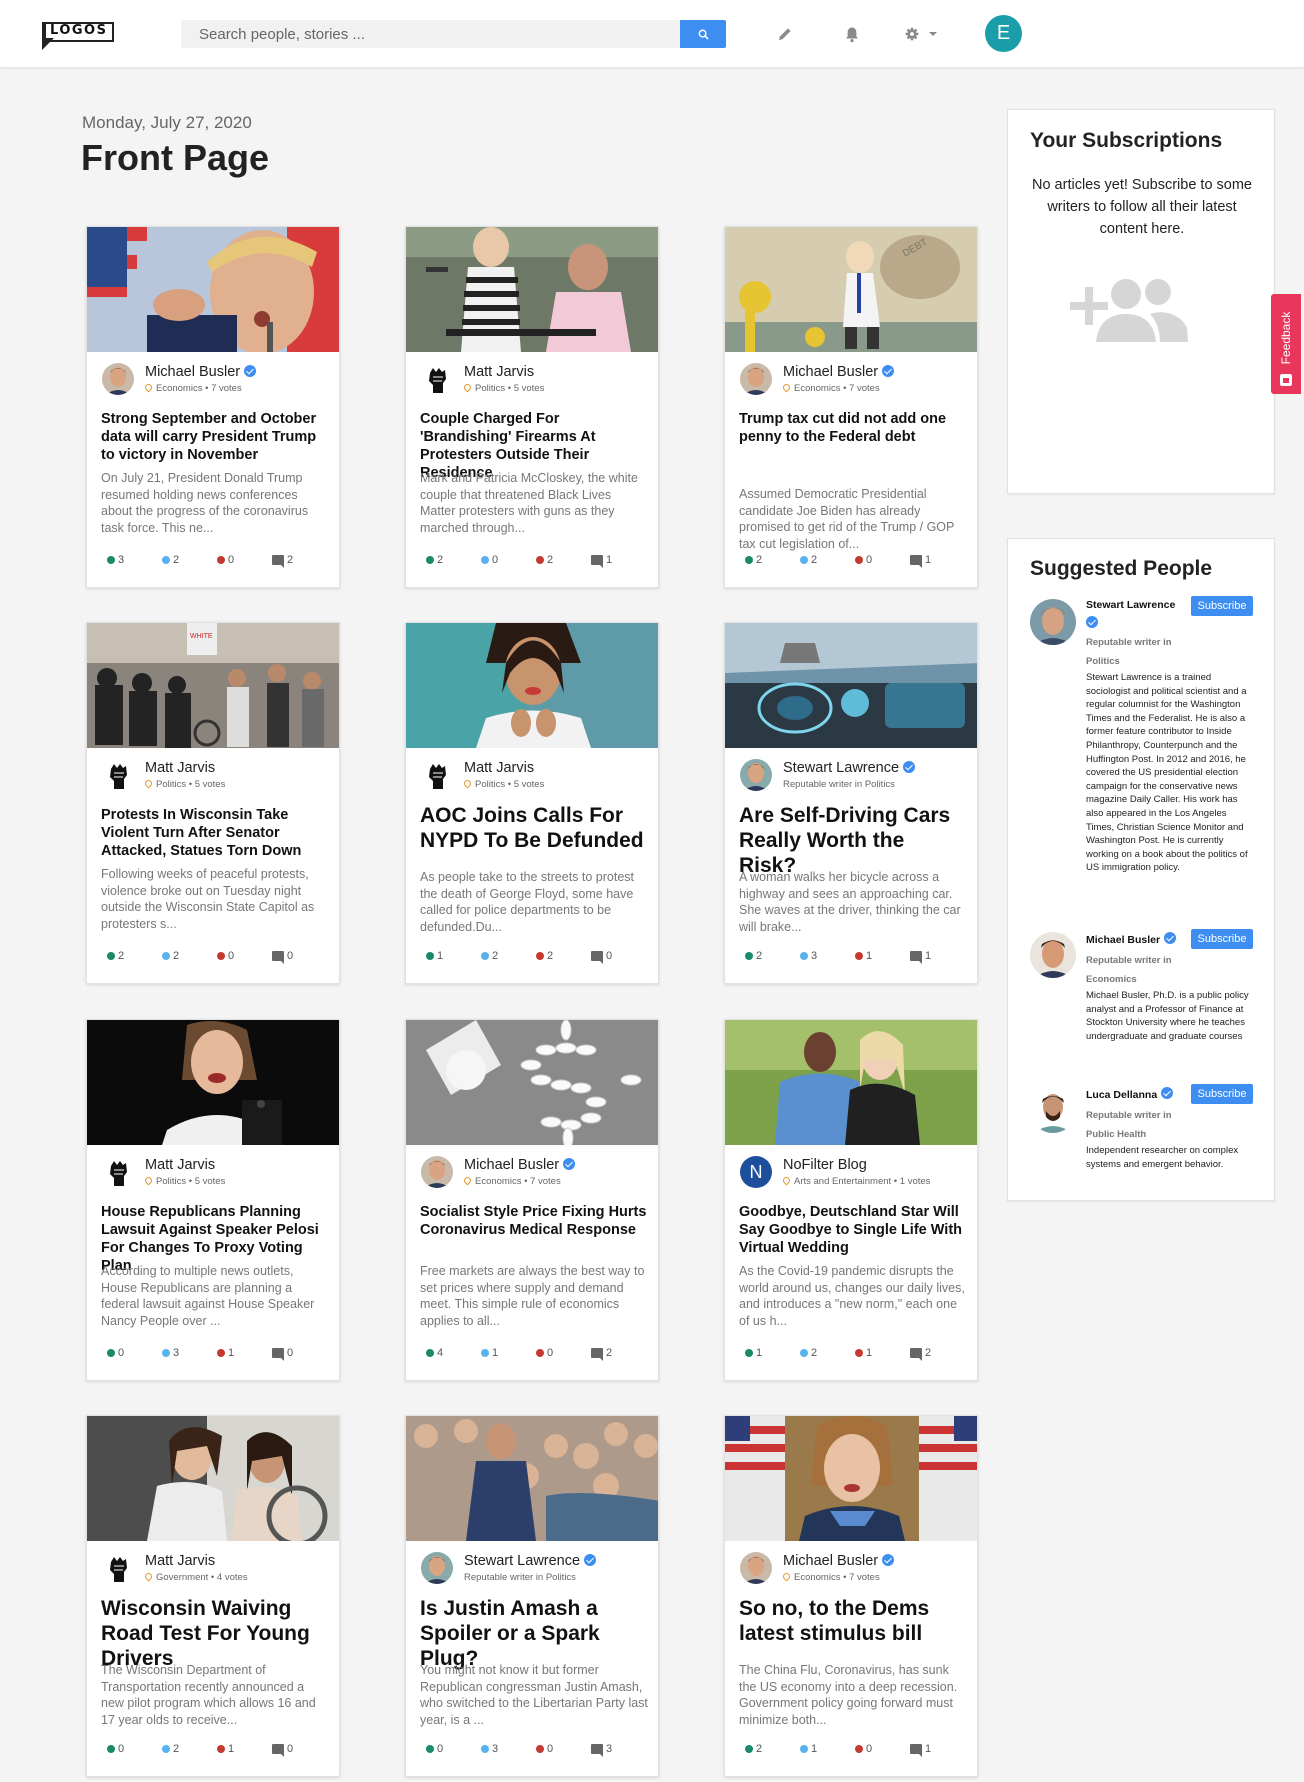  Describe the element at coordinates (756, 1172) in the screenshot. I see `author-avatar: N` at that location.